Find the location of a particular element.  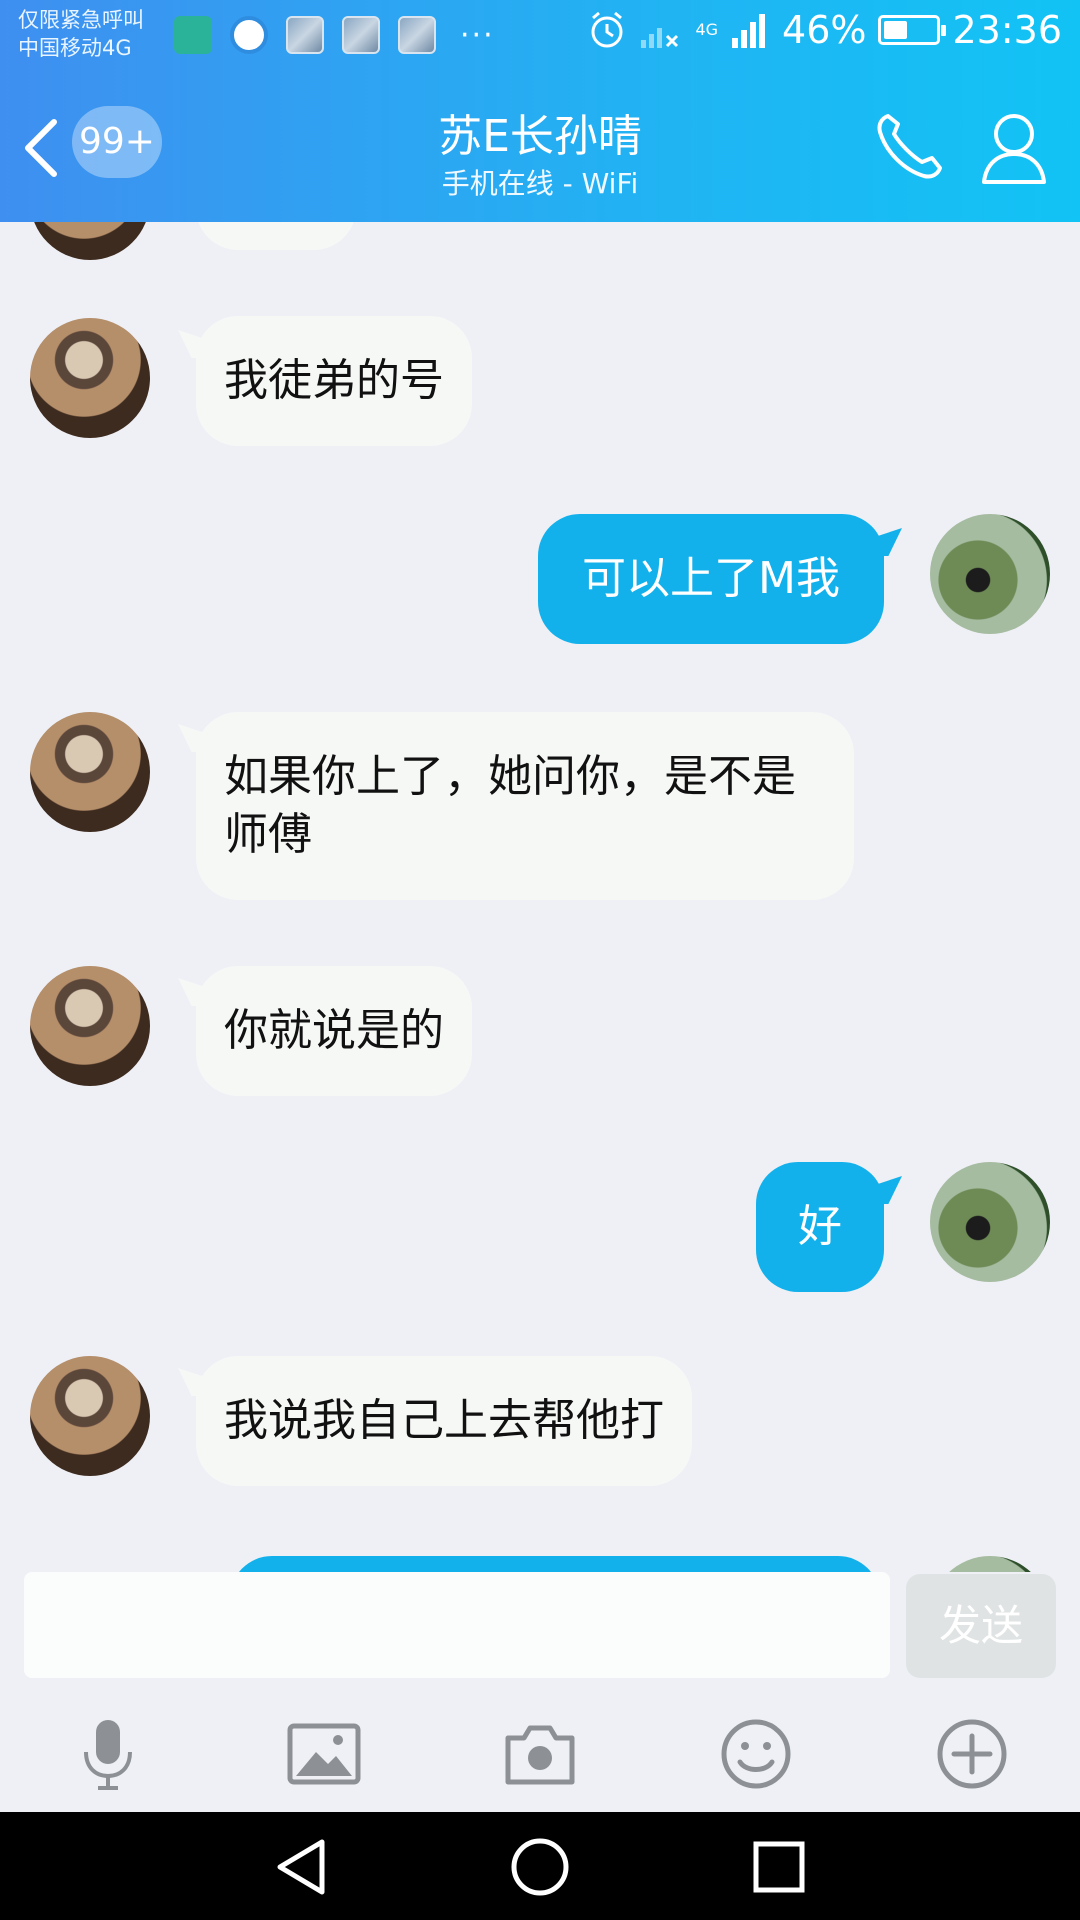

carrier-info: 仅限紧急呼叫 中国移动4G is located at coordinates (81, 34).